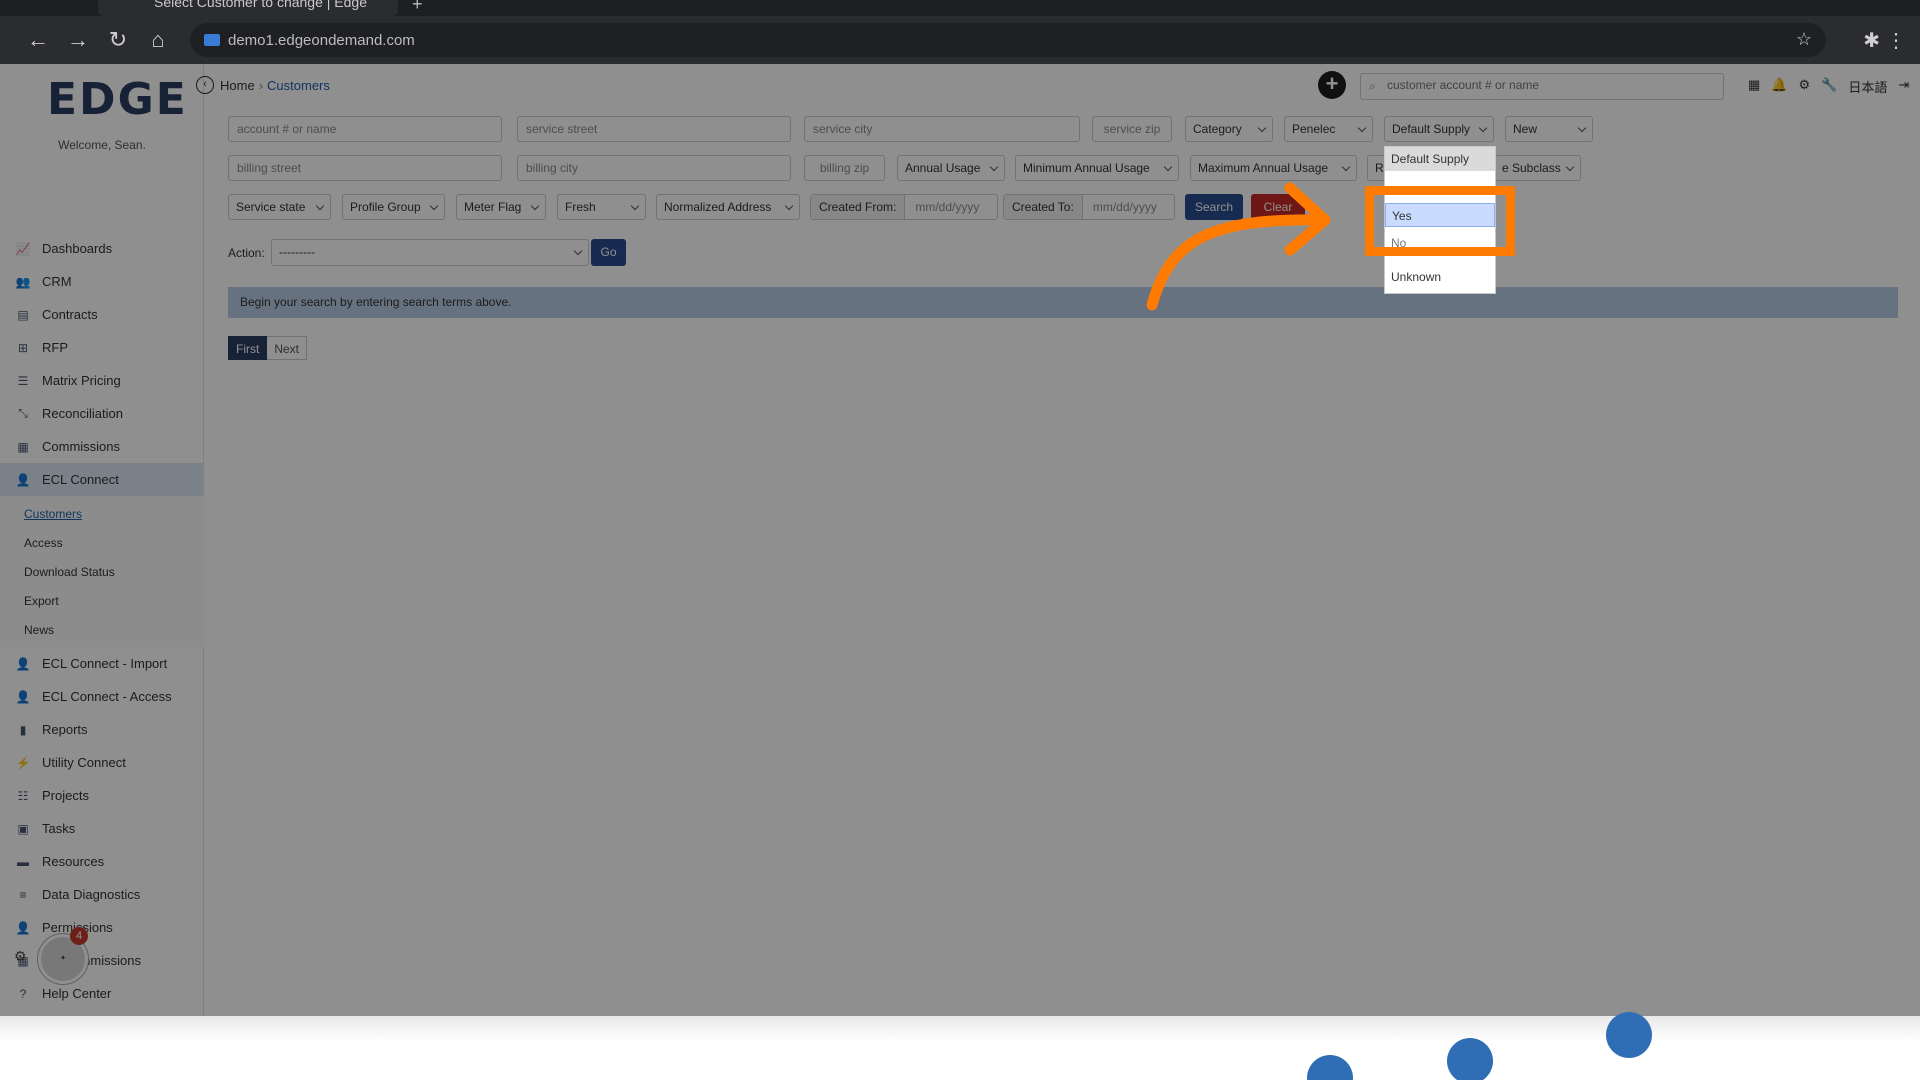 The width and height of the screenshot is (1920, 1080). Describe the element at coordinates (260, 5) in the screenshot. I see `tab-title: Select Customer to change | Edge` at that location.